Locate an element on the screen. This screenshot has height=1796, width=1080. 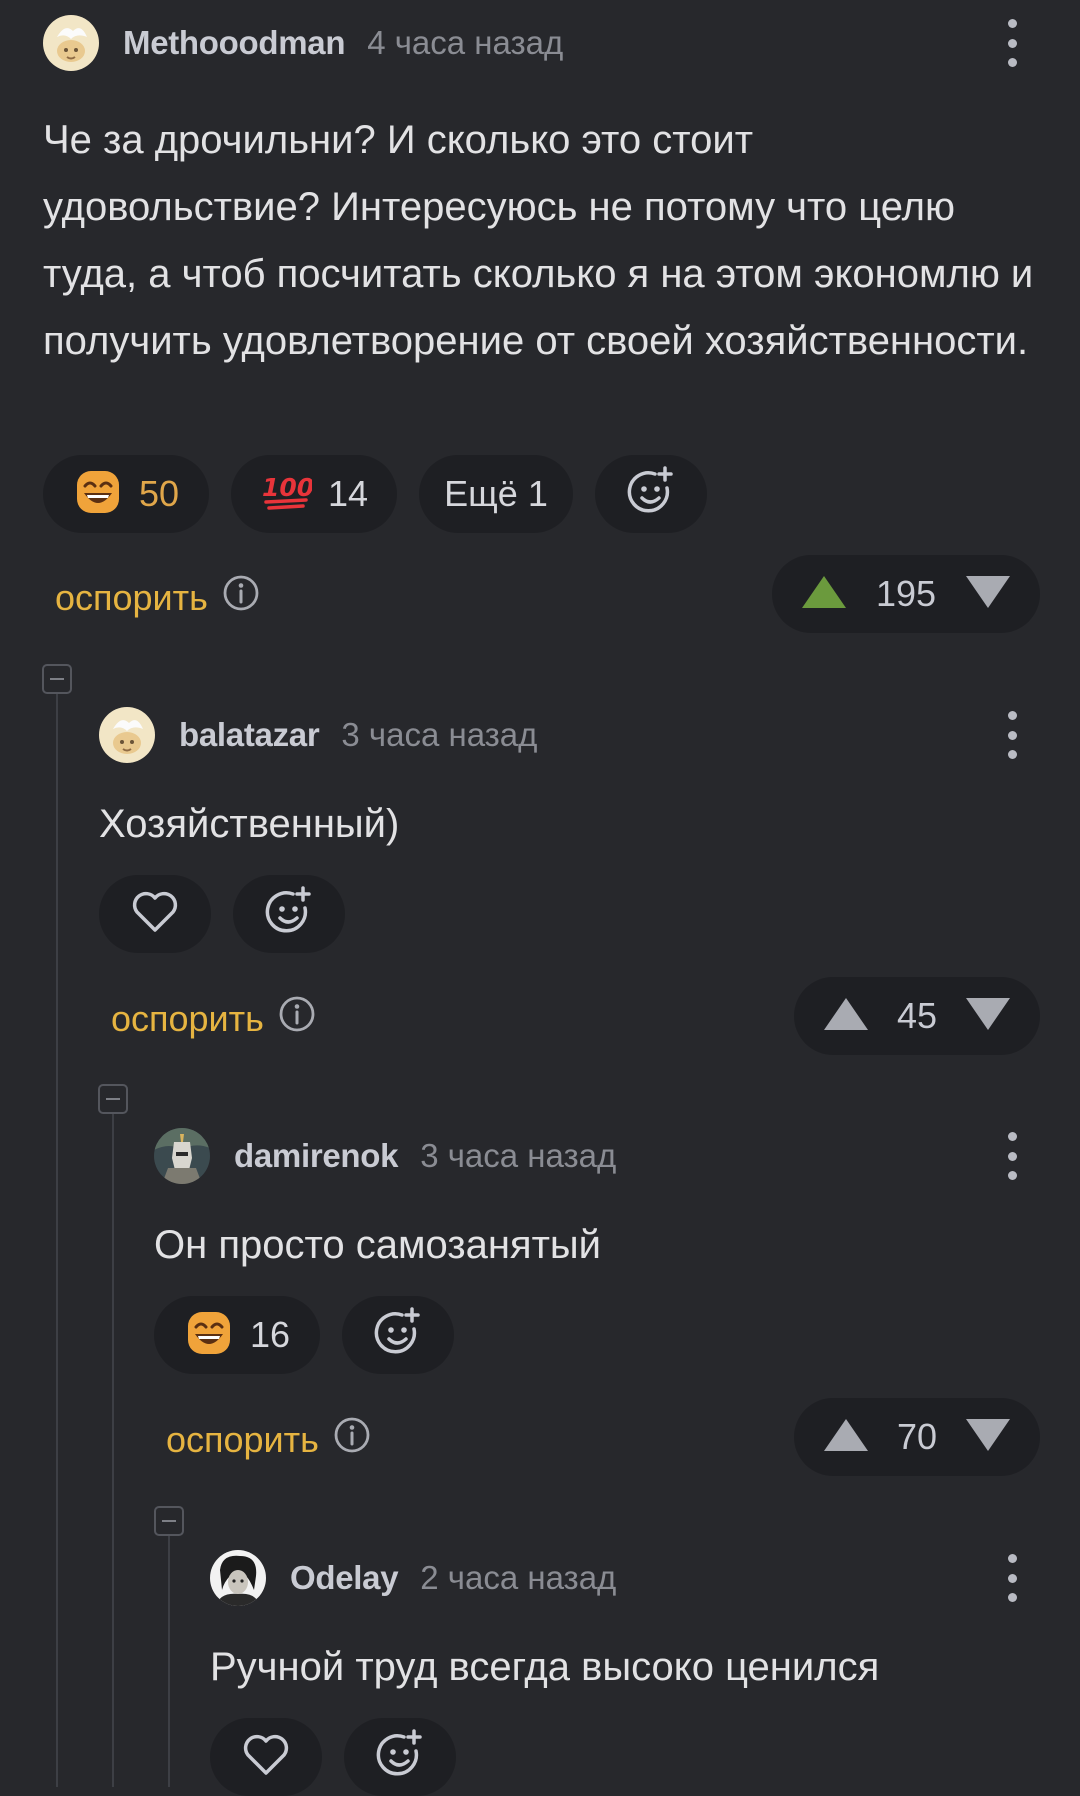
comment-text: Хозяйственный) is located at coordinates (249, 824).